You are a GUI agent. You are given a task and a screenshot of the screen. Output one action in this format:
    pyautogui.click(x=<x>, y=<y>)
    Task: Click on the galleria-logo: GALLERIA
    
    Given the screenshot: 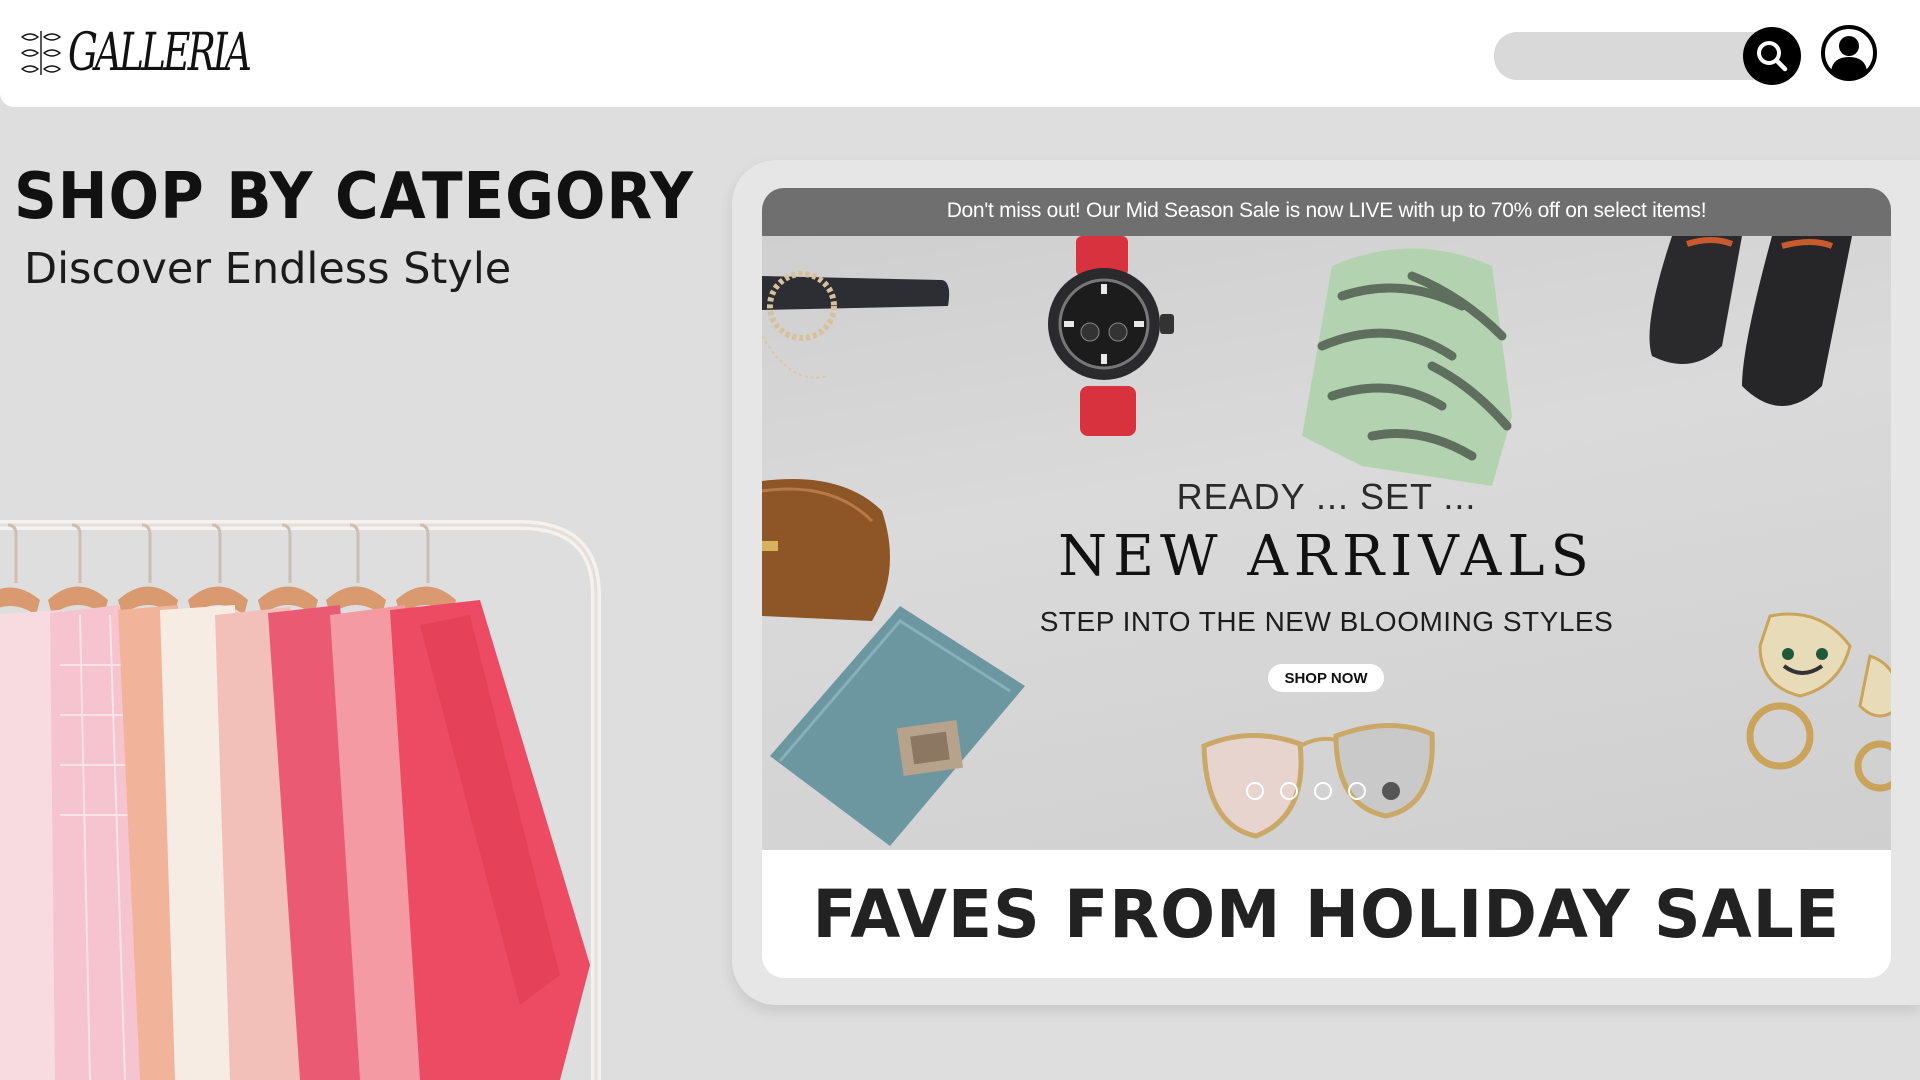 What is the action you would take?
    pyautogui.click(x=168, y=53)
    